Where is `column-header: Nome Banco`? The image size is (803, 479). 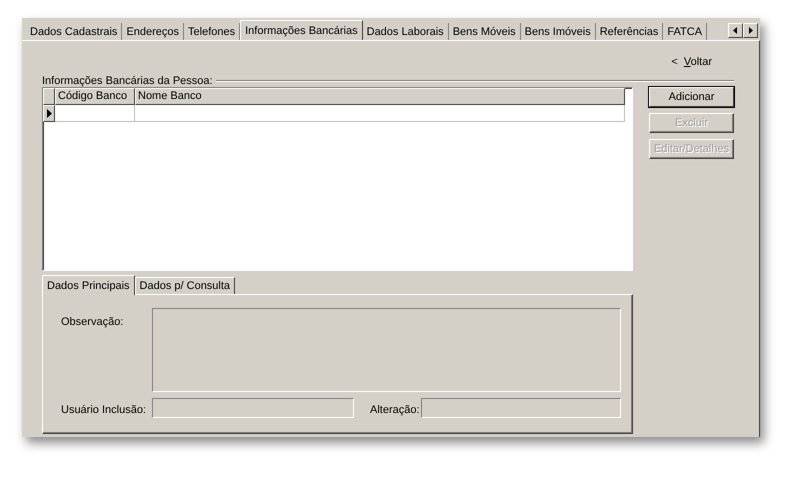
column-header: Nome Banco is located at coordinates (380, 96).